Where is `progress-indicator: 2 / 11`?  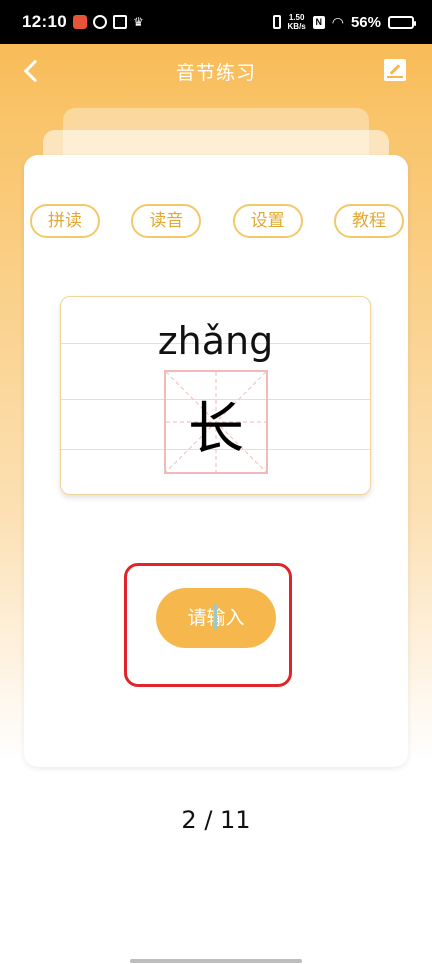 progress-indicator: 2 / 11 is located at coordinates (216, 820).